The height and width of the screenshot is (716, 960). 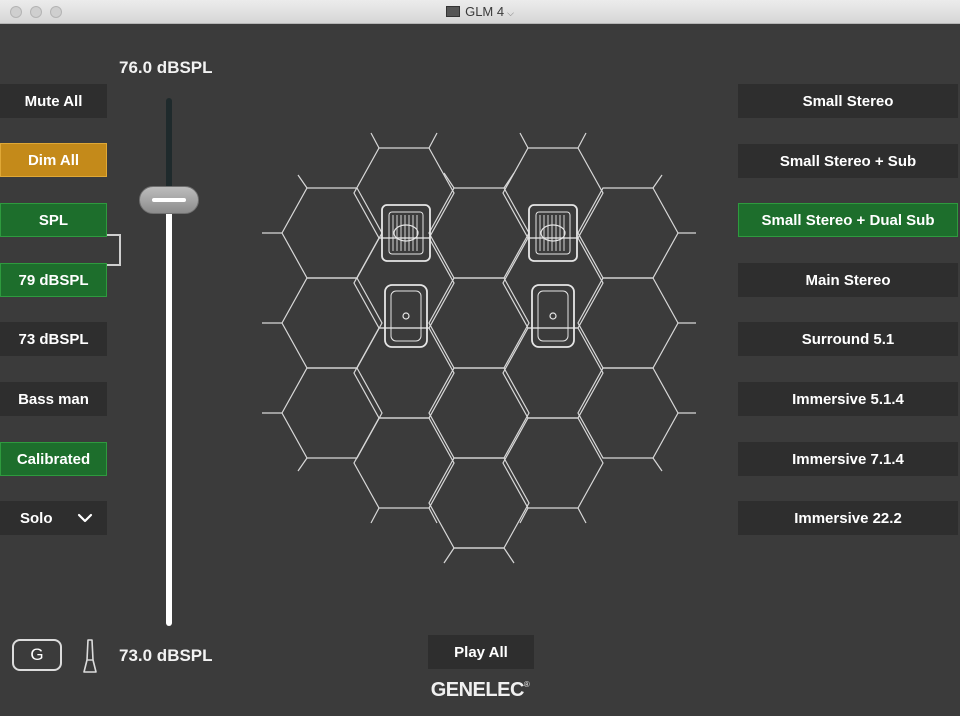 What do you see at coordinates (848, 459) in the screenshot?
I see `layout-immersive-7-1-4: Immersive 7.1.4` at bounding box center [848, 459].